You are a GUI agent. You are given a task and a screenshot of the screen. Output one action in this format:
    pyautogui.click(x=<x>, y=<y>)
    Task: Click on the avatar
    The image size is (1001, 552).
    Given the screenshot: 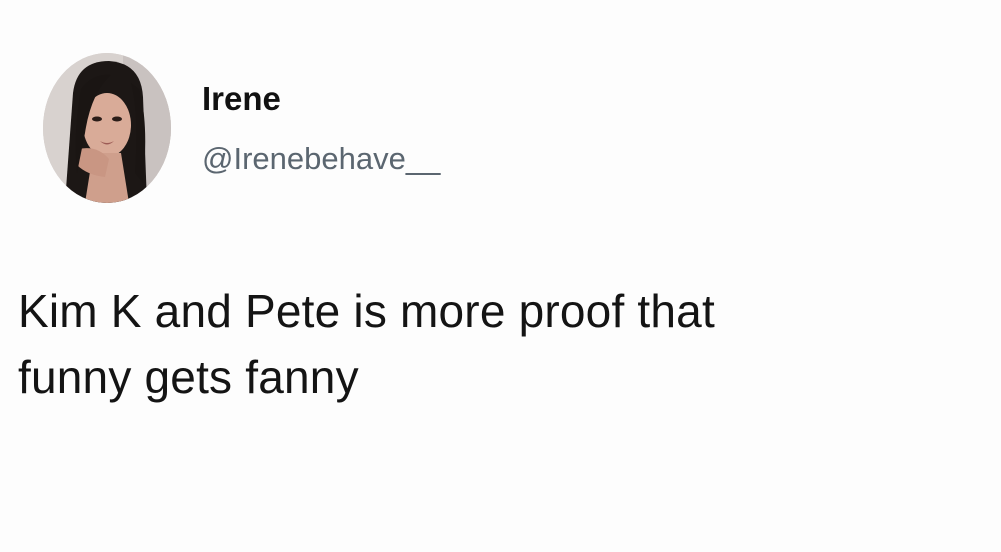 What is the action you would take?
    pyautogui.click(x=107, y=128)
    